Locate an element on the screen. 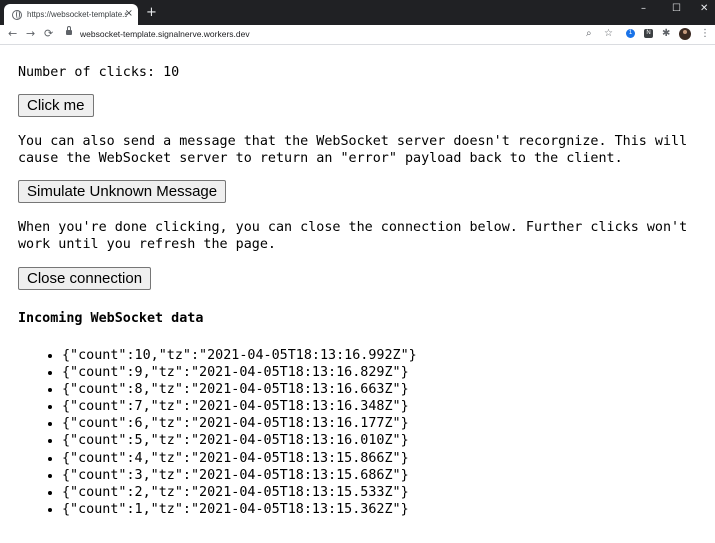  close-connection-button: Close connection is located at coordinates (85, 278).